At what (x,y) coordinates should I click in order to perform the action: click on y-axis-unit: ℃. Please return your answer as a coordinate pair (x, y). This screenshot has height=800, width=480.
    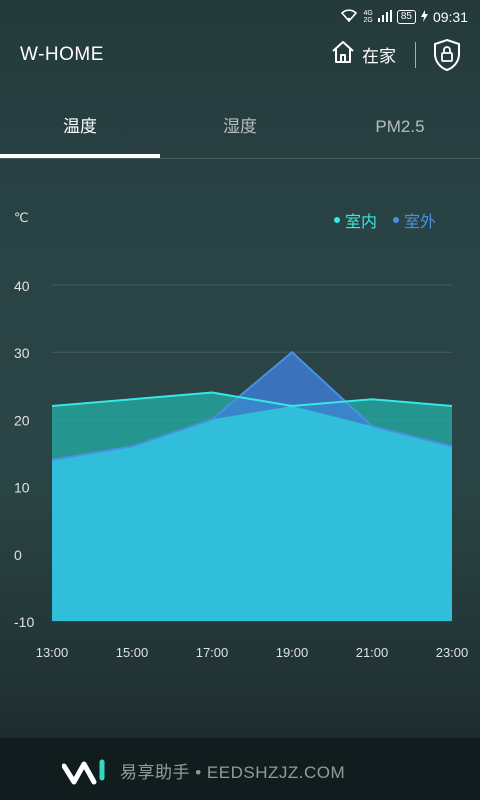
    Looking at the image, I should click on (21, 217).